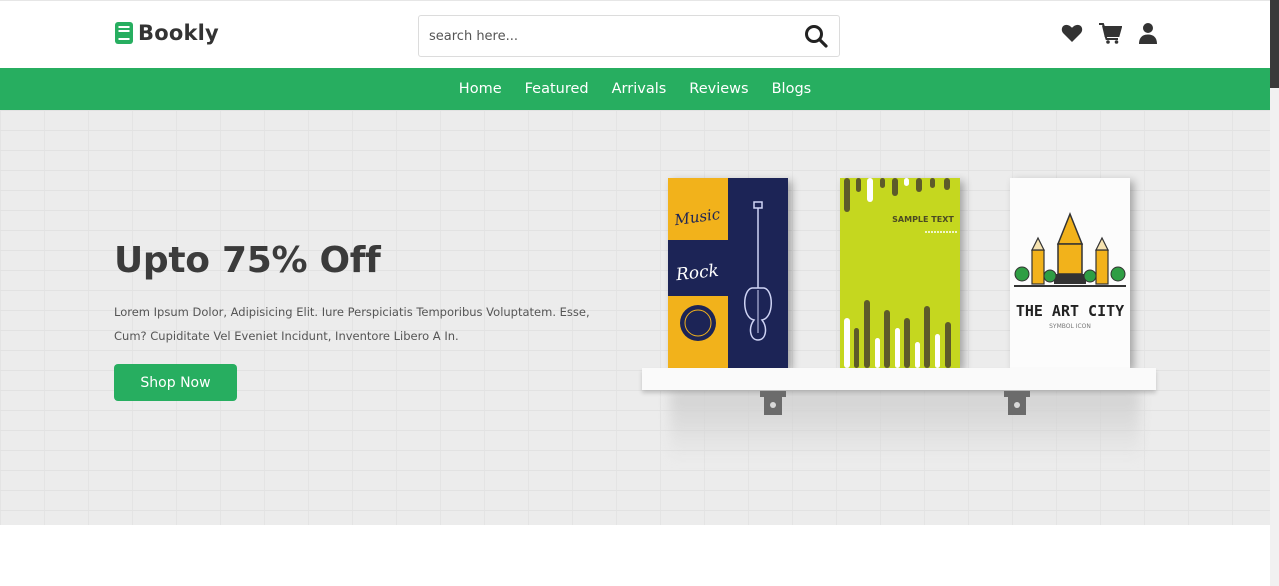  Describe the element at coordinates (557, 89) in the screenshot. I see `nav-featured: Featured` at that location.